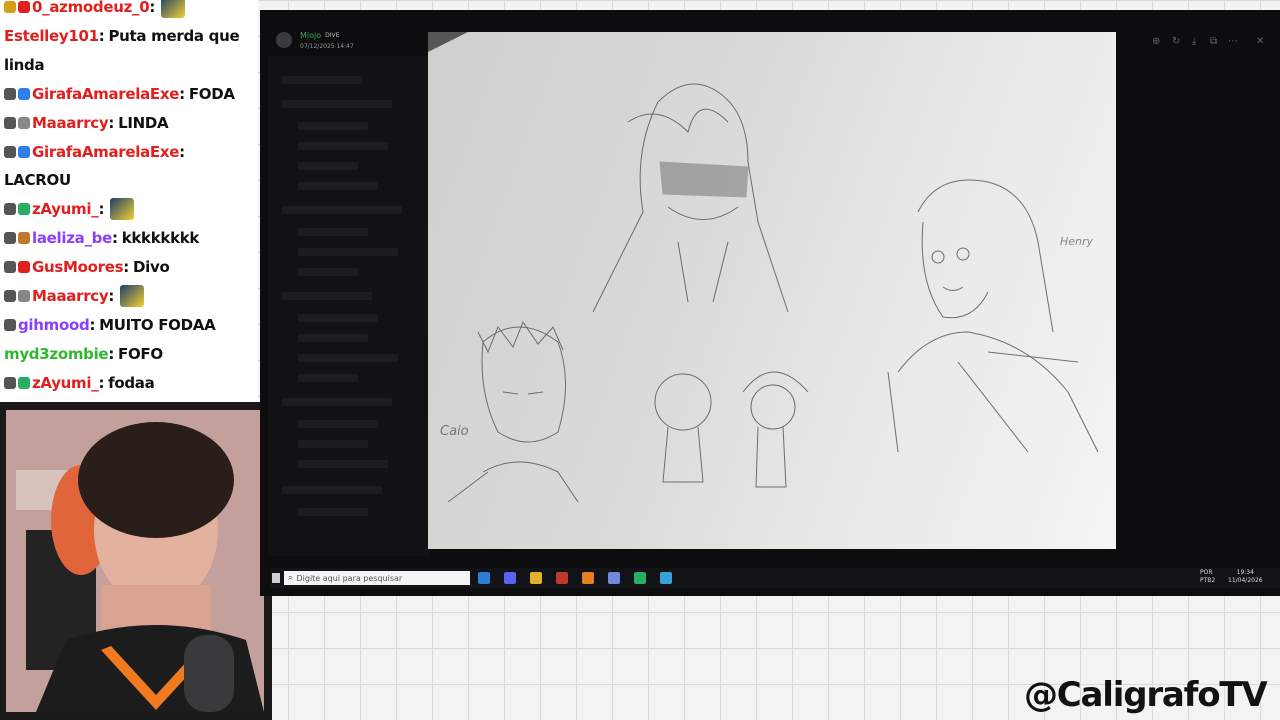  Describe the element at coordinates (284, 40) in the screenshot. I see `avatar` at that location.